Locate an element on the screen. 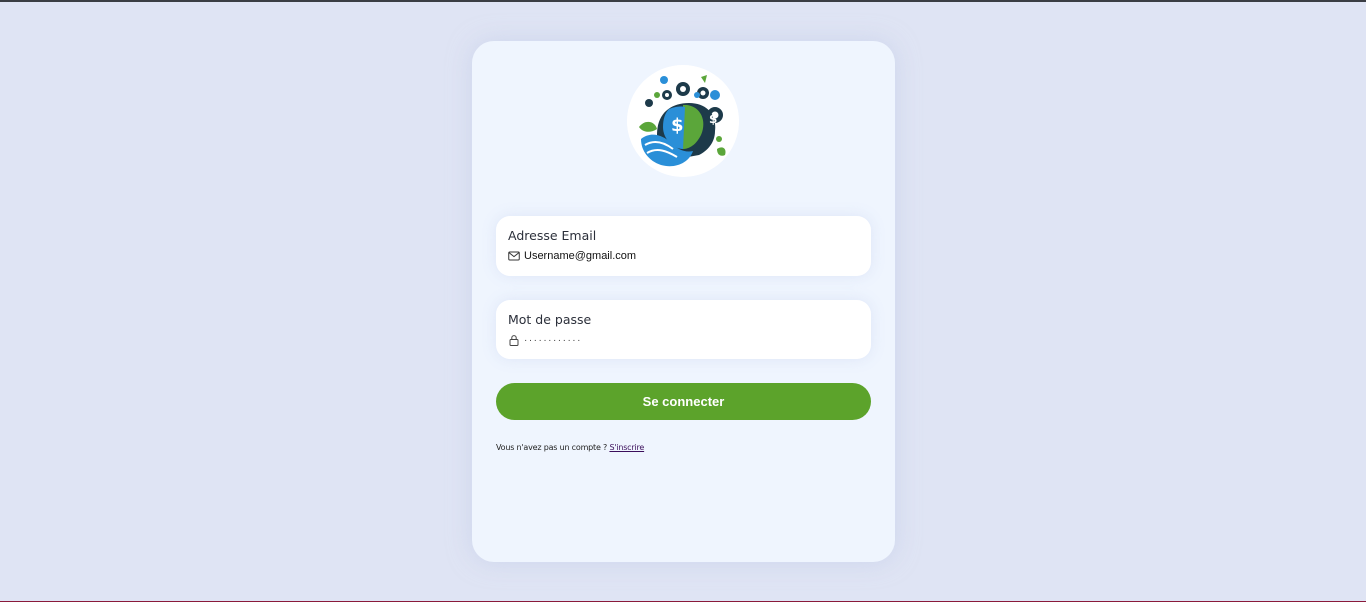  signup-row: Vous n'avez pas un compte ? S'inscrire is located at coordinates (570, 447).